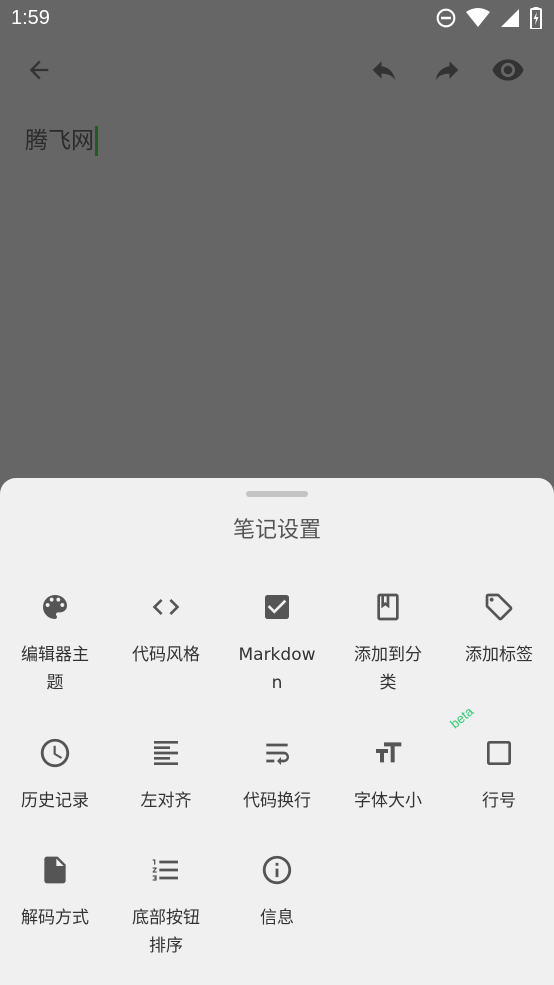 This screenshot has height=985, width=554. I want to click on item-label: 添加到分类, so click(388, 669).